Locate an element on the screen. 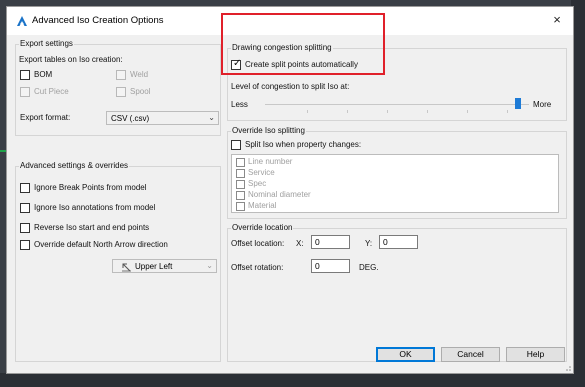 This screenshot has width=585, height=387. override-north-arrow-checkbox is located at coordinates (25, 245).